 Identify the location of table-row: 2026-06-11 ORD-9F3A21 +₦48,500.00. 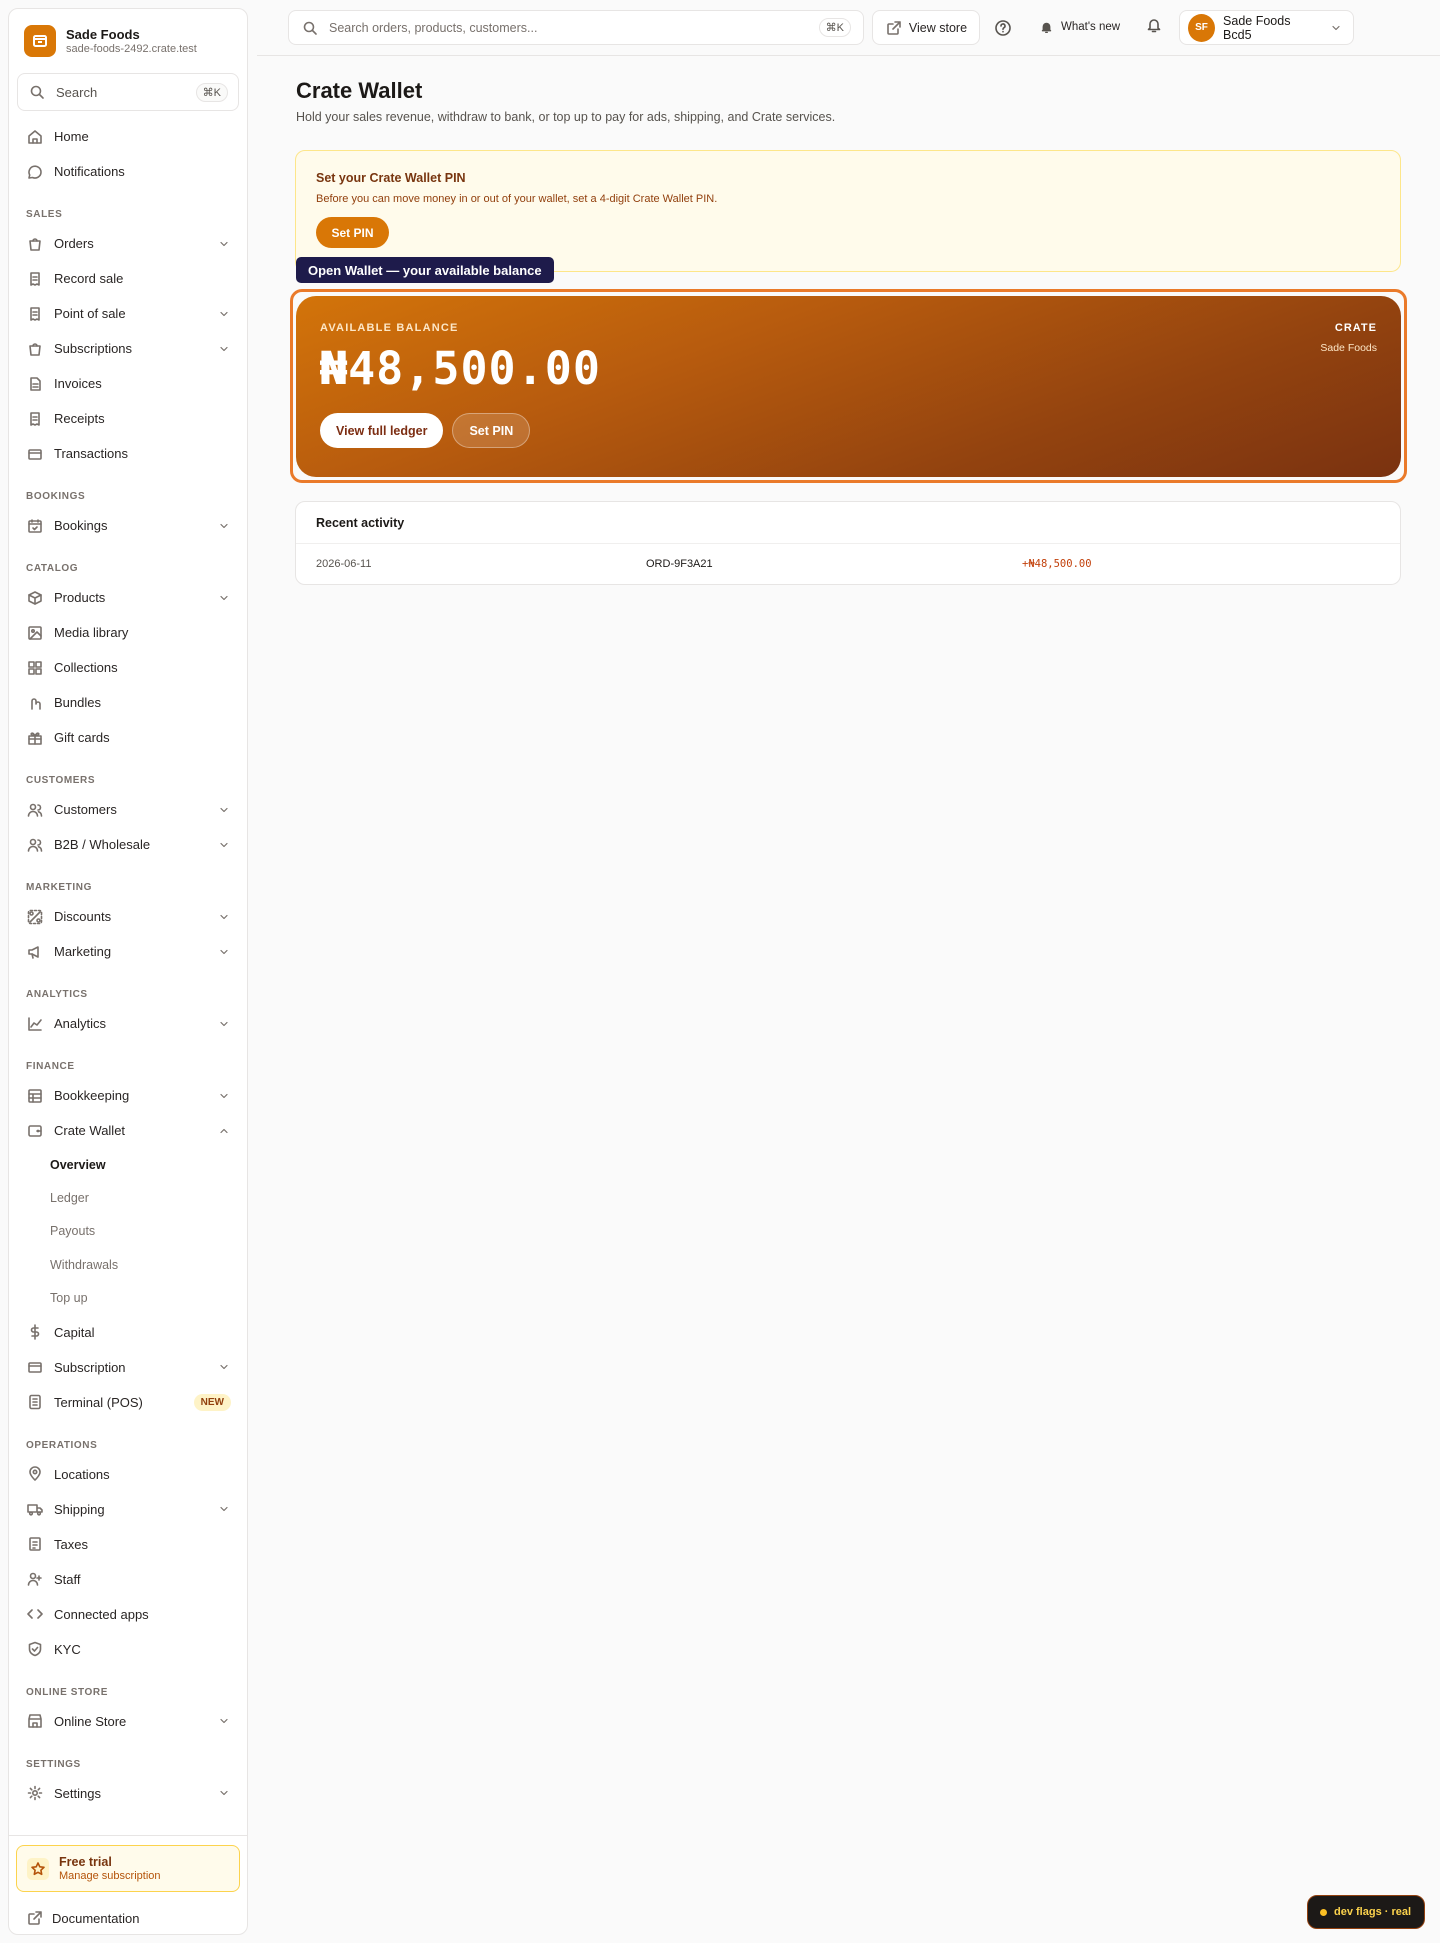
(848, 564).